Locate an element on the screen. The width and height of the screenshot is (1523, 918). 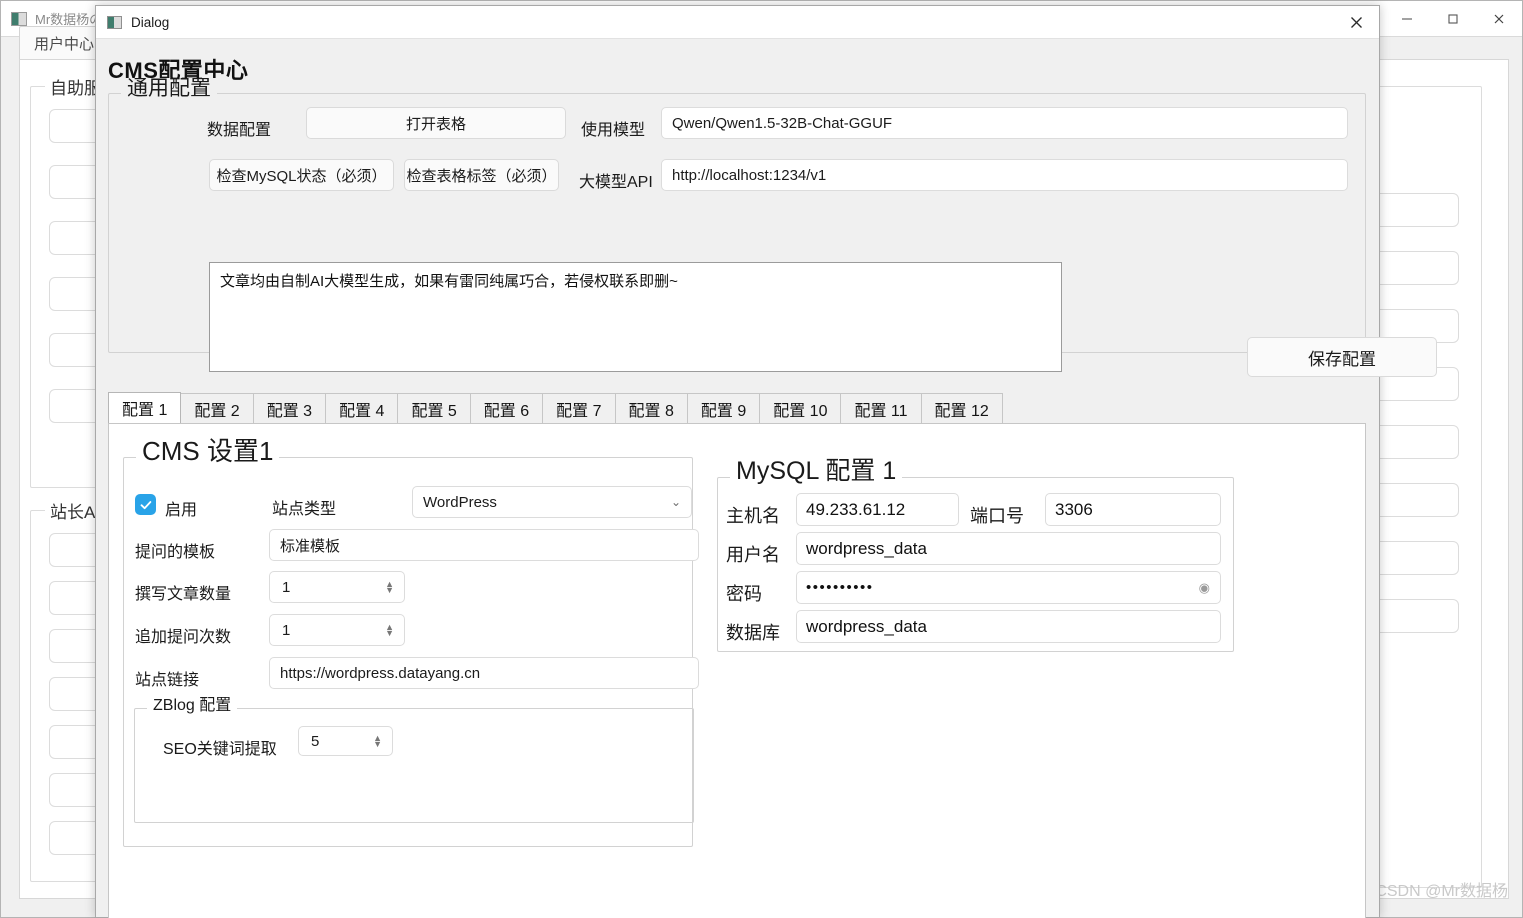
mysql-database-label: 数据库 is located at coordinates (753, 633).